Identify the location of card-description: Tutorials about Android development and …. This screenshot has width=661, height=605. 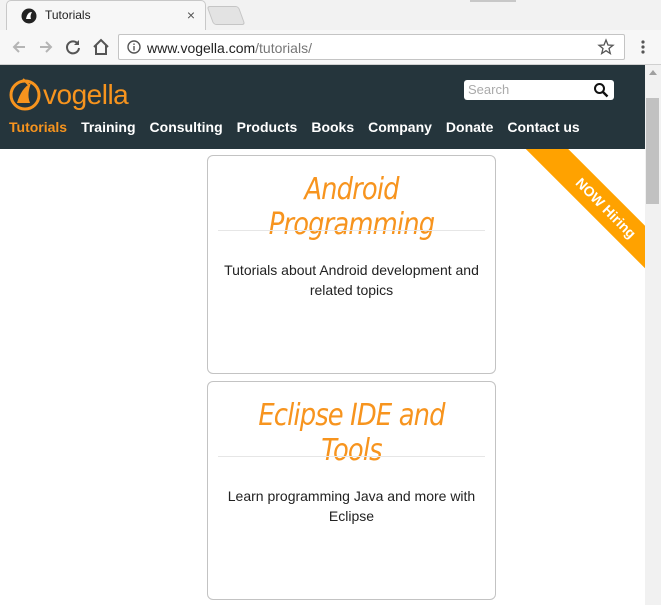
(351, 280).